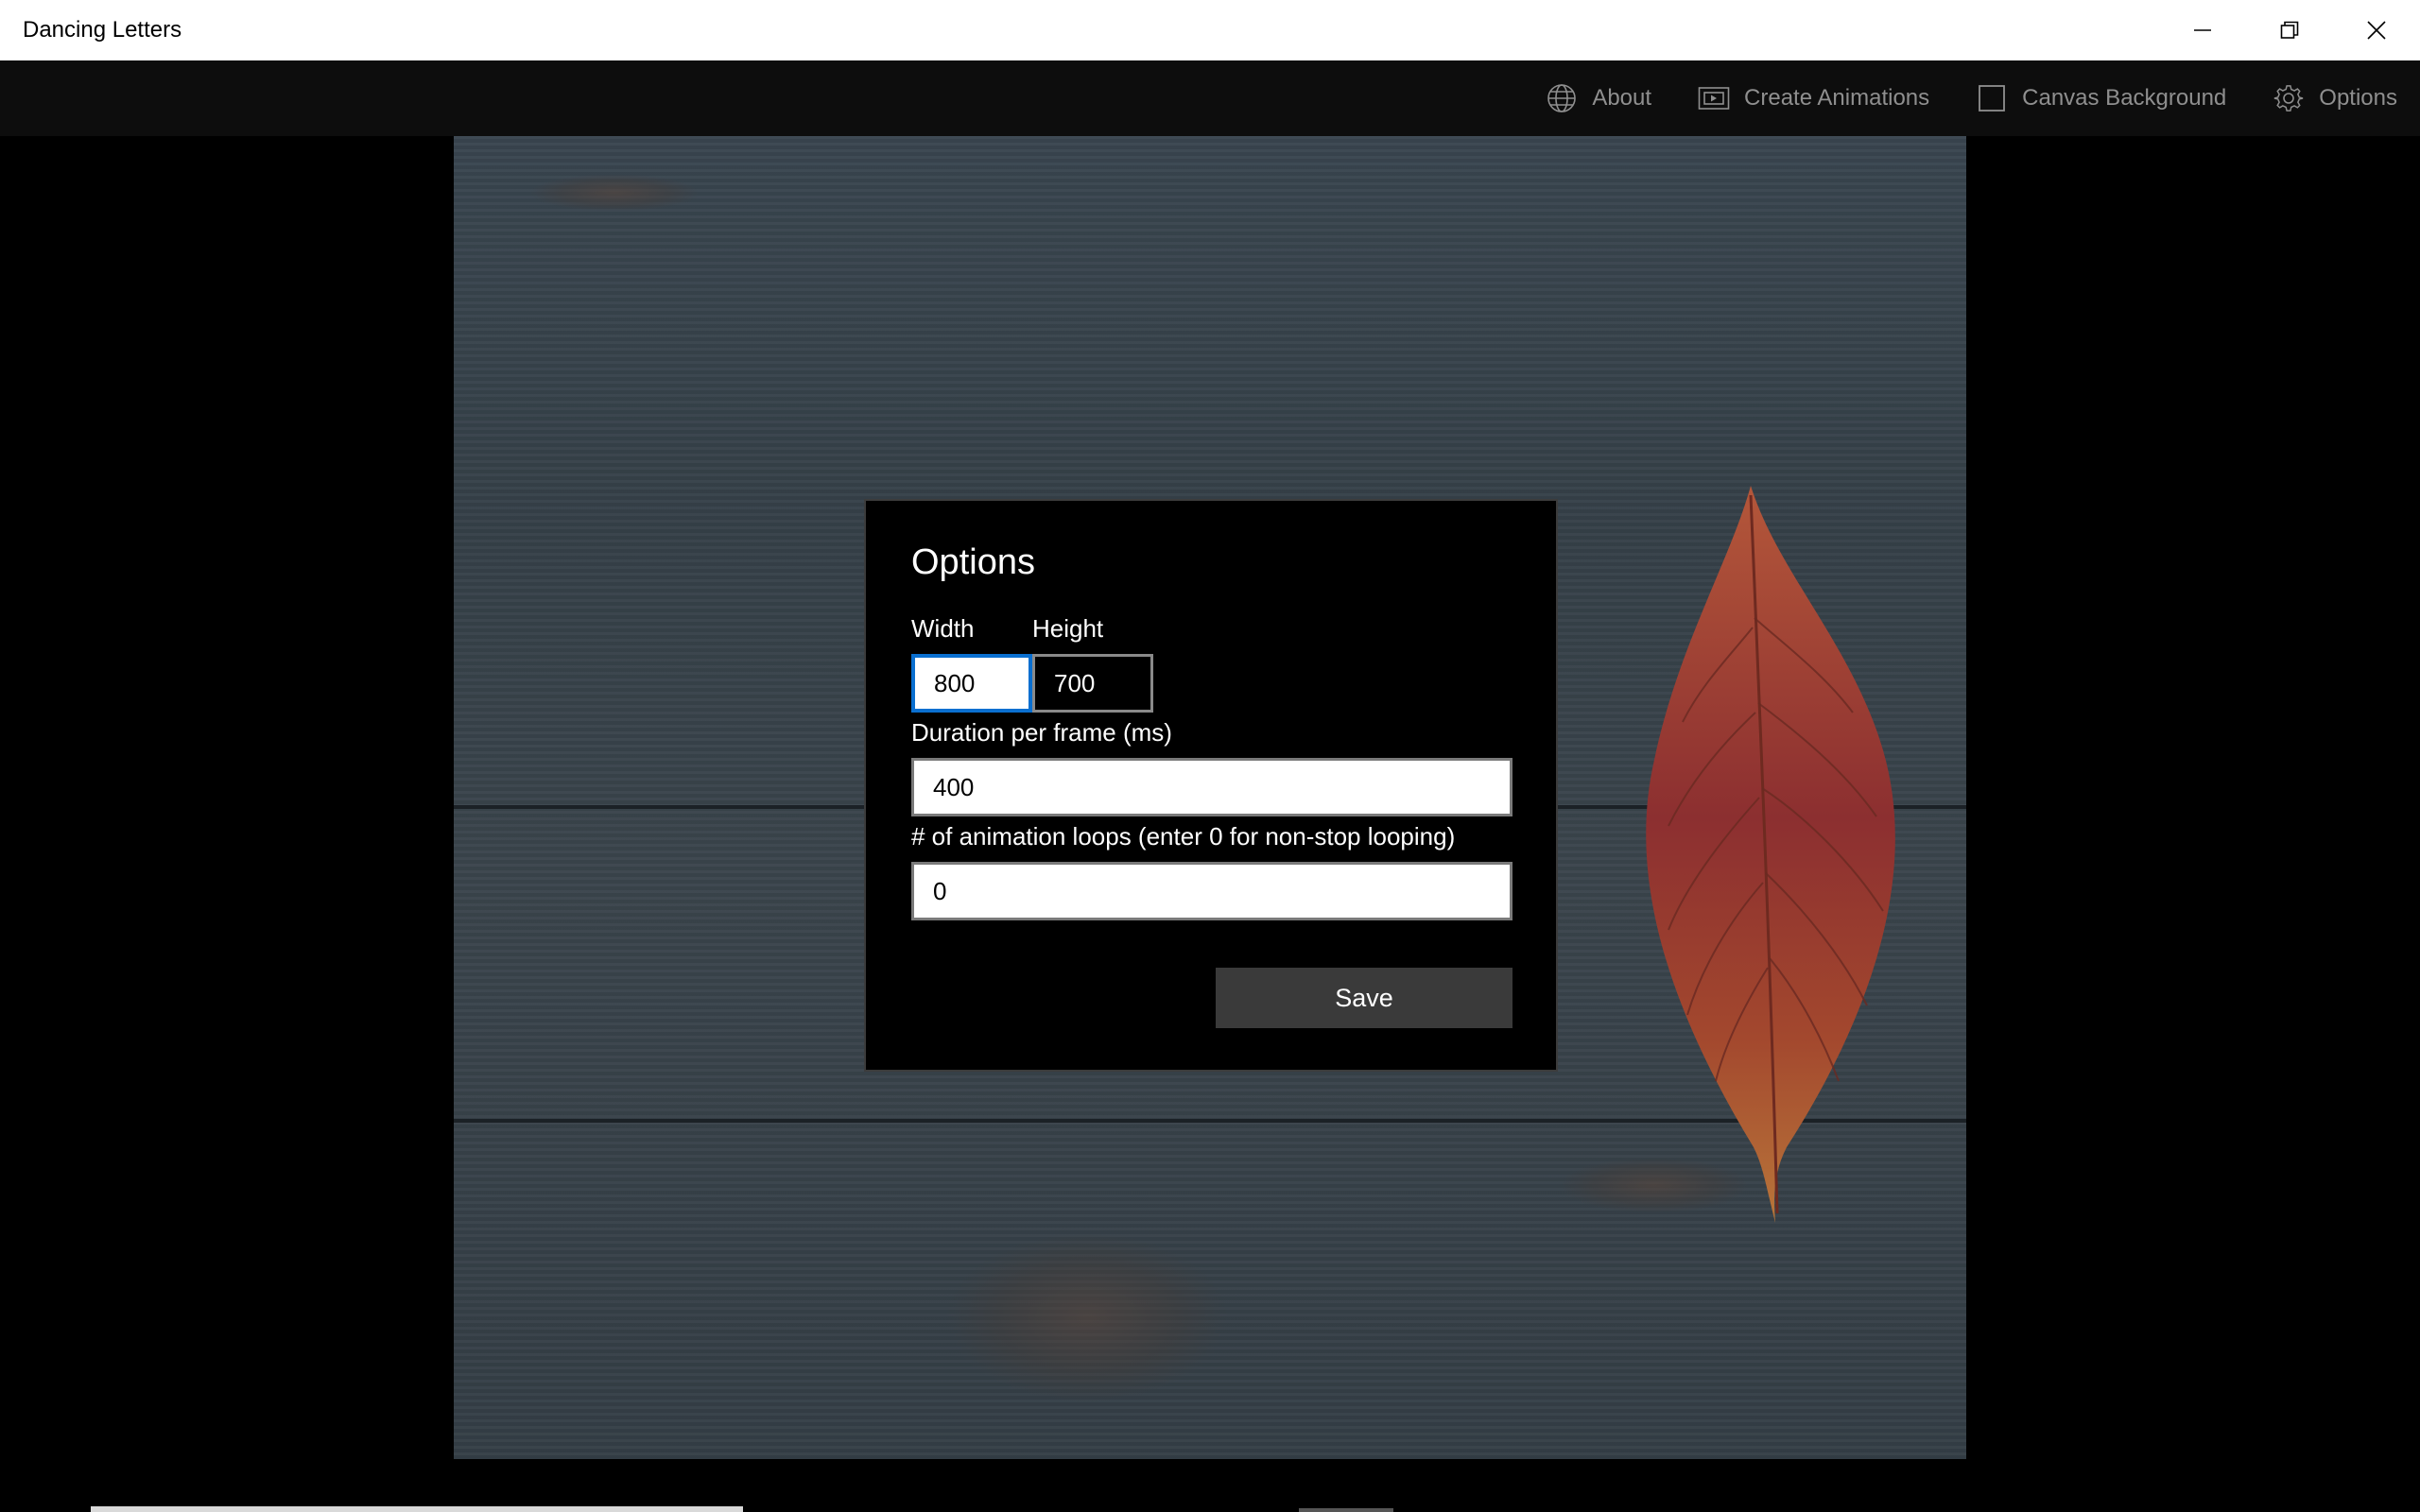 This screenshot has width=2420, height=1512. I want to click on about-button: About, so click(1598, 98).